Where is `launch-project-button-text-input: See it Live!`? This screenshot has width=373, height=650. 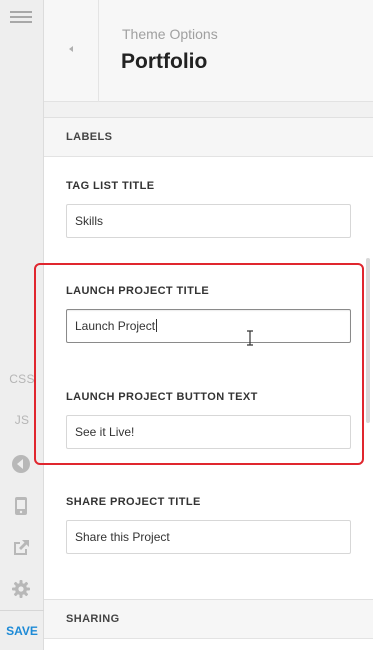
launch-project-button-text-input: See it Live! is located at coordinates (208, 432).